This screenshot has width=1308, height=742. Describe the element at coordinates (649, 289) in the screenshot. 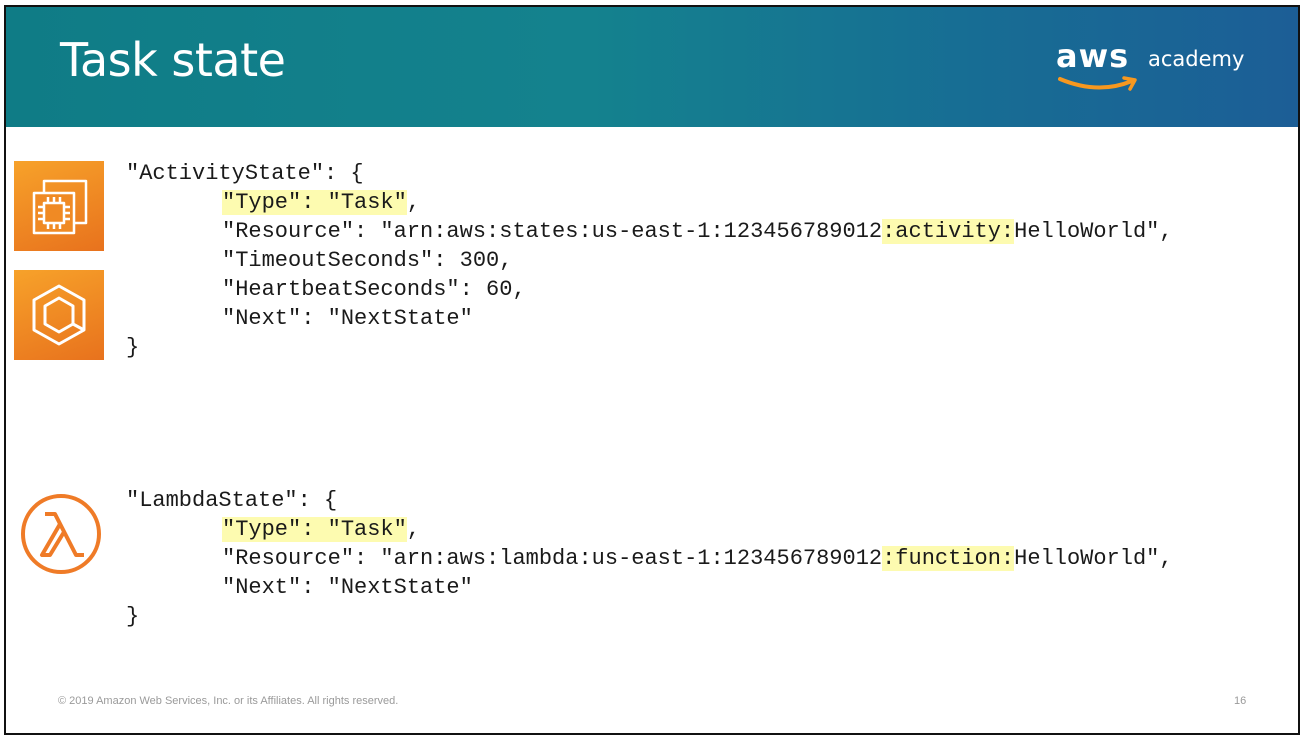

I see `code-line: "HeartbeatSeconds": 60,` at that location.